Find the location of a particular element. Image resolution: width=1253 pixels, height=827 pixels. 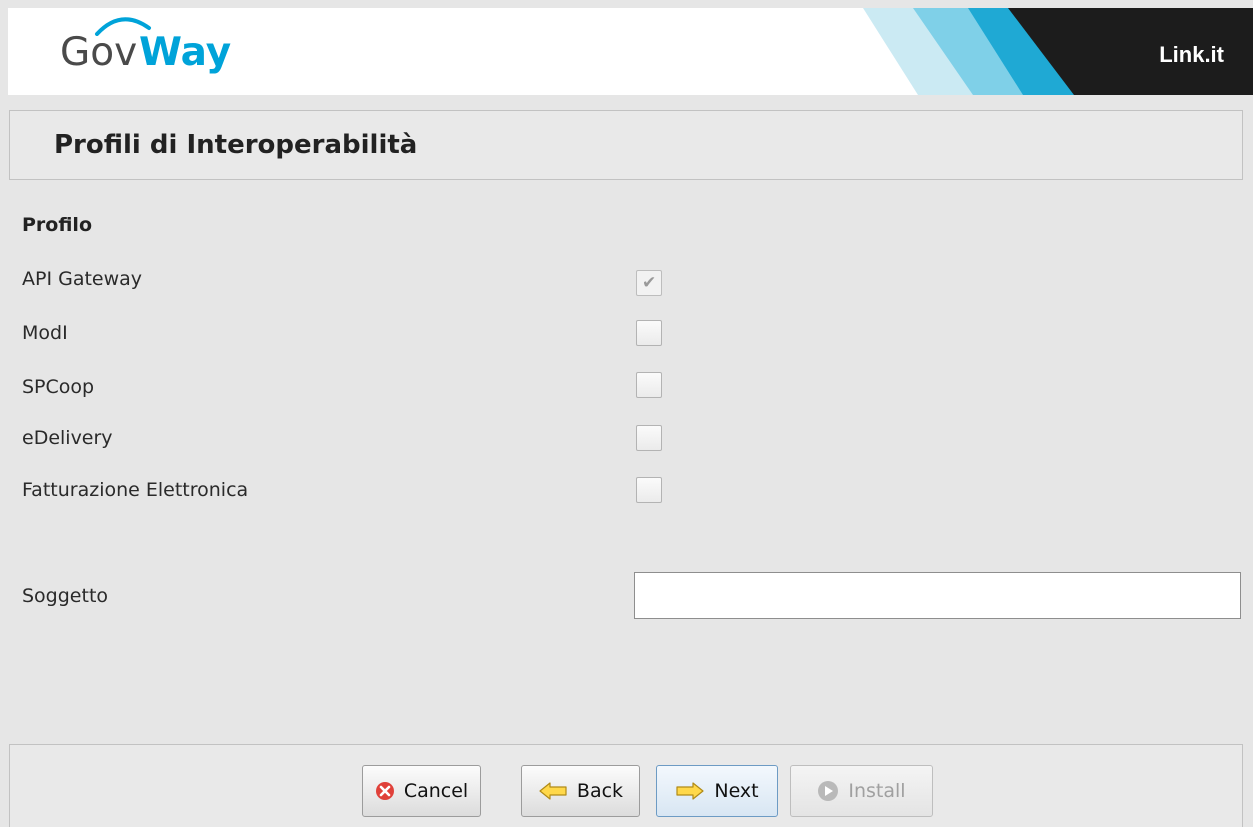

checkbox-modi is located at coordinates (649, 333).